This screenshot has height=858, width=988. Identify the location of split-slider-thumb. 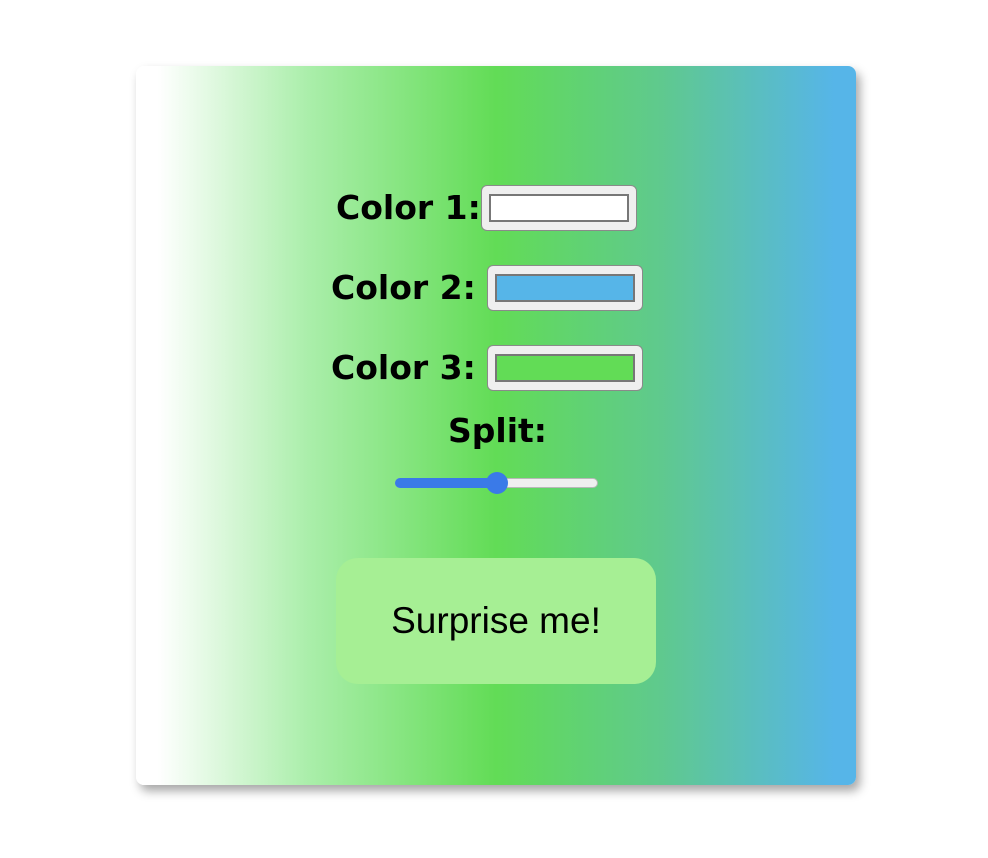
(496, 483).